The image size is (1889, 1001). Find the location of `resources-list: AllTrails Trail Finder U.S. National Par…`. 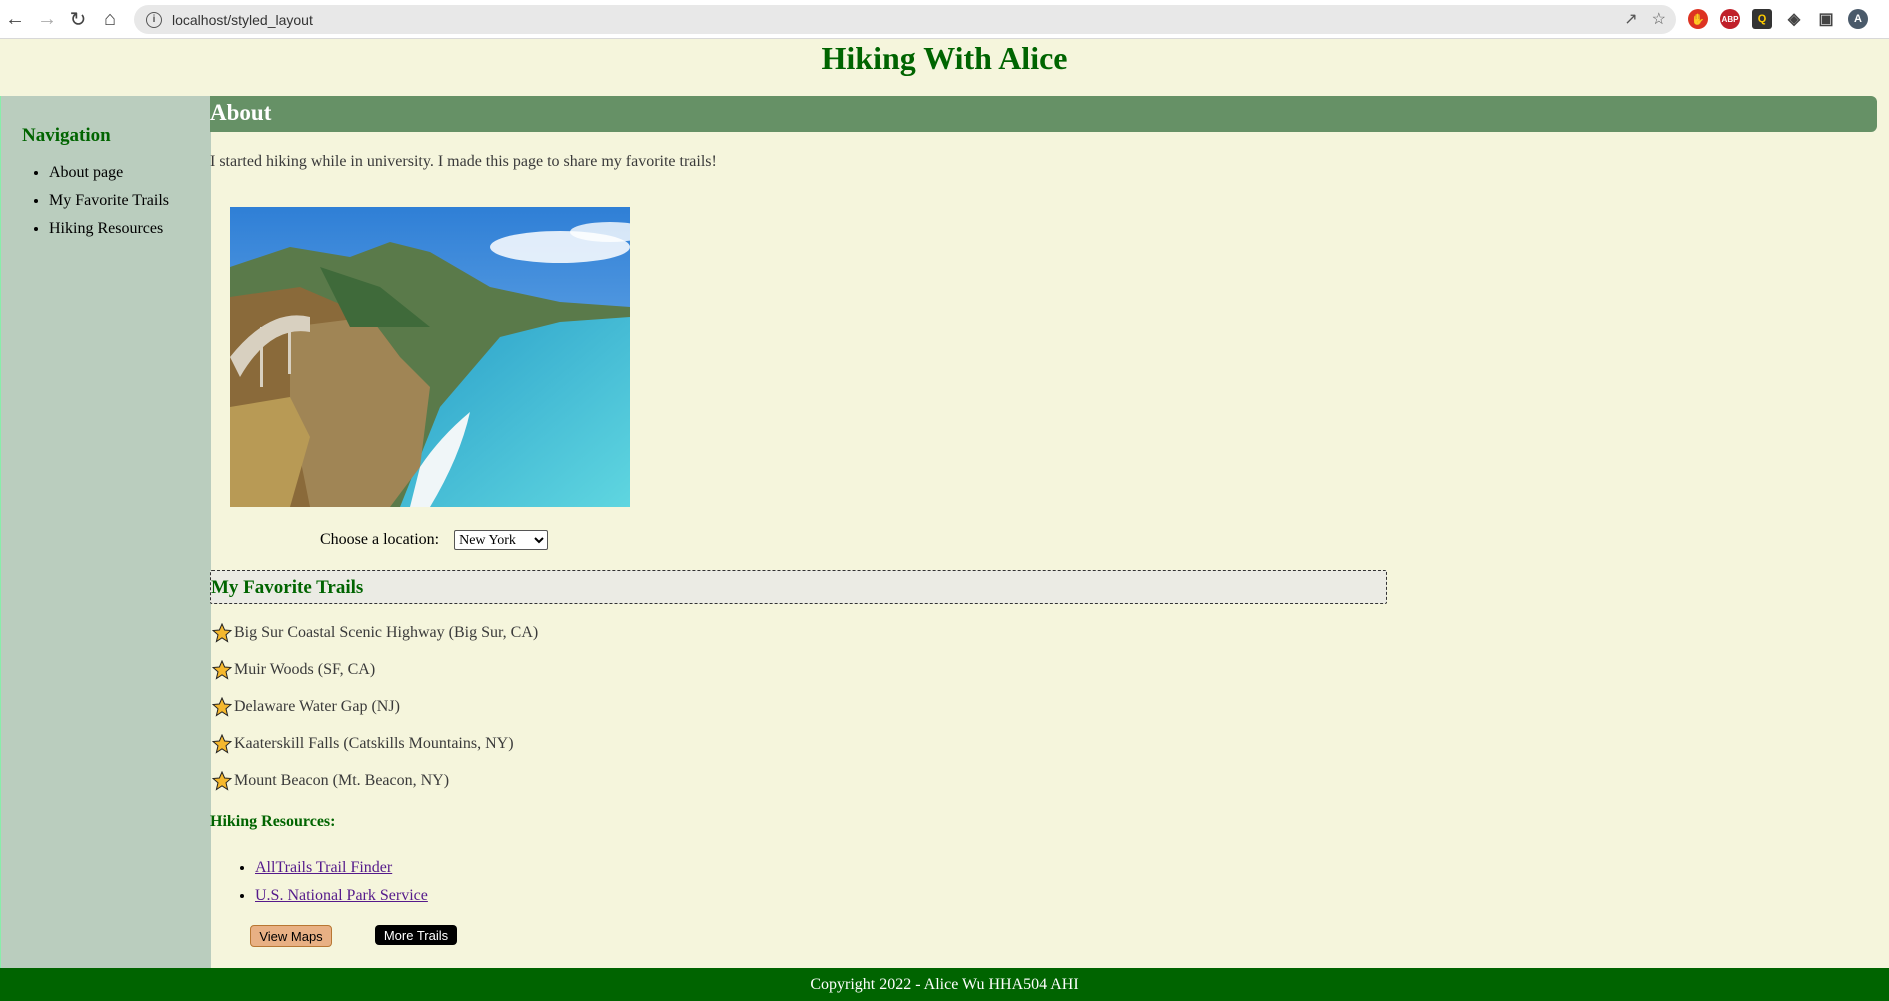

resources-list: AllTrails Trail Finder U.S. National Par… is located at coordinates (331, 882).